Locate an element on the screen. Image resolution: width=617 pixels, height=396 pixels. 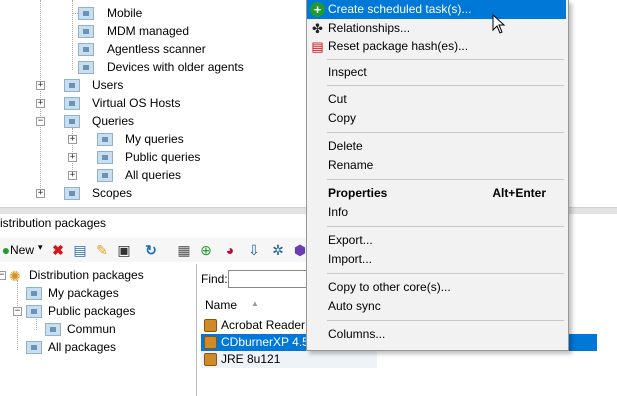
reset-hash-icon: ▤ is located at coordinates (317, 46).